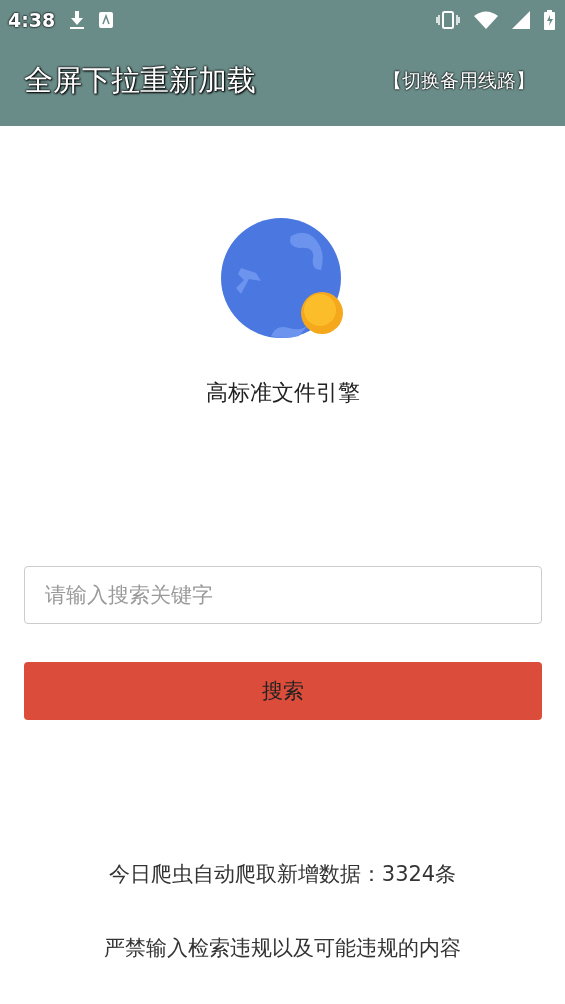  Describe the element at coordinates (282, 948) in the screenshot. I see `notice-text: 严禁输入检索违规以及可能违规的内容` at that location.